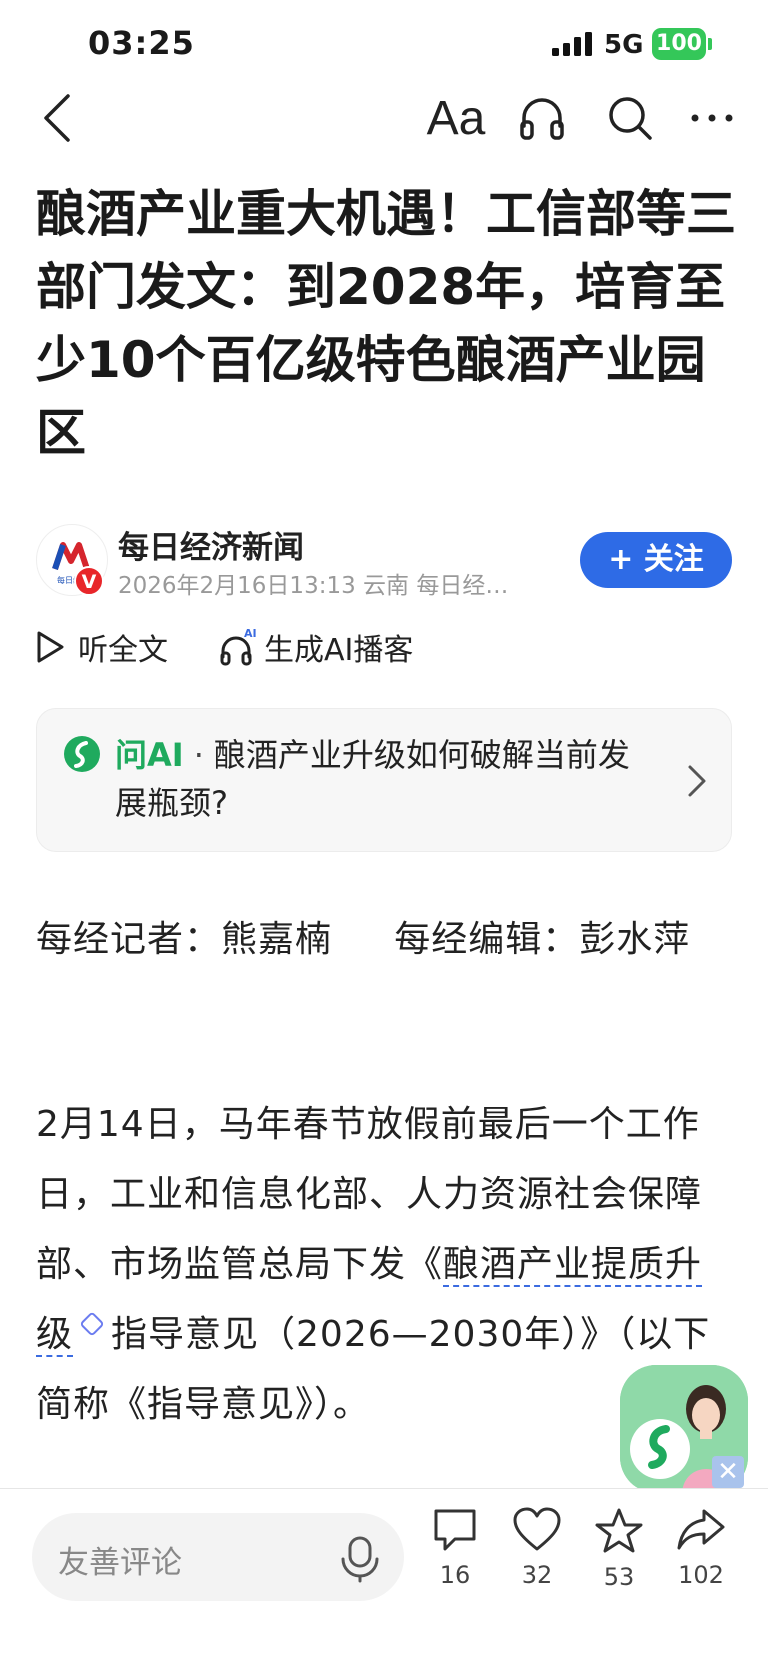  What do you see at coordinates (728, 1472) in the screenshot?
I see `floating-close-button: ✕` at bounding box center [728, 1472].